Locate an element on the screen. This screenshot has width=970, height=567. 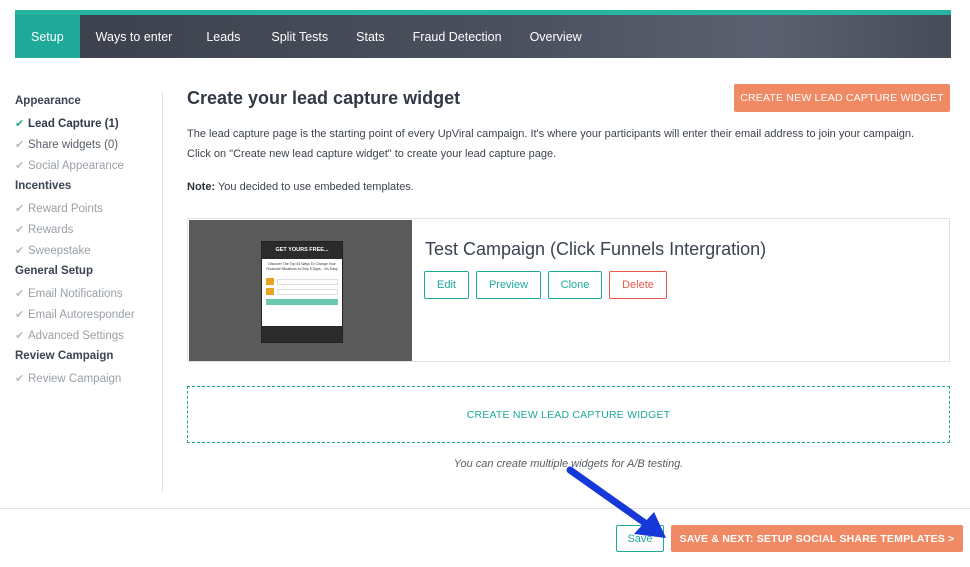
sidebar-item-rewards: ✔ Rewards is located at coordinates (88, 229).